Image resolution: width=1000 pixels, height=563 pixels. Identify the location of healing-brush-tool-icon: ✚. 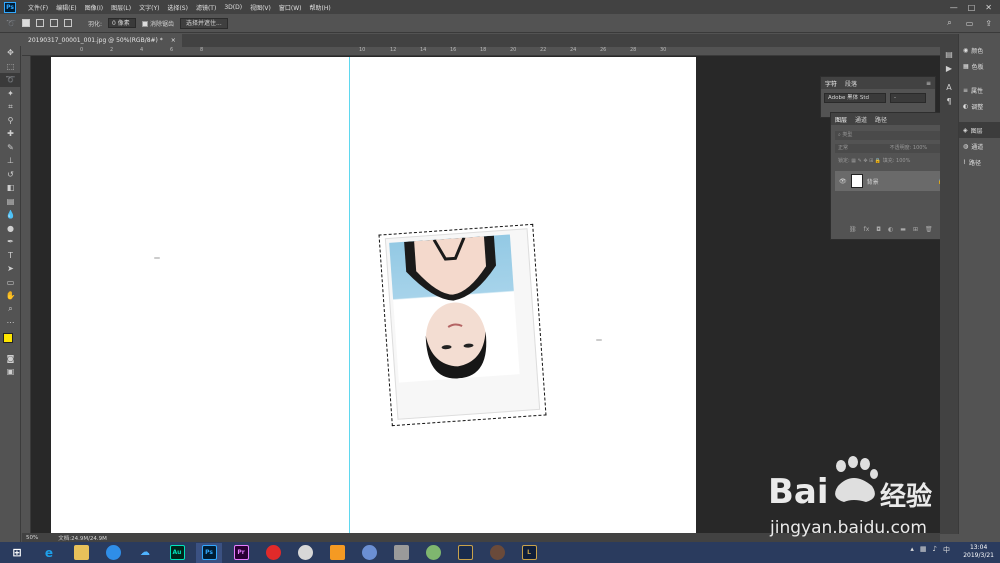
(10, 134).